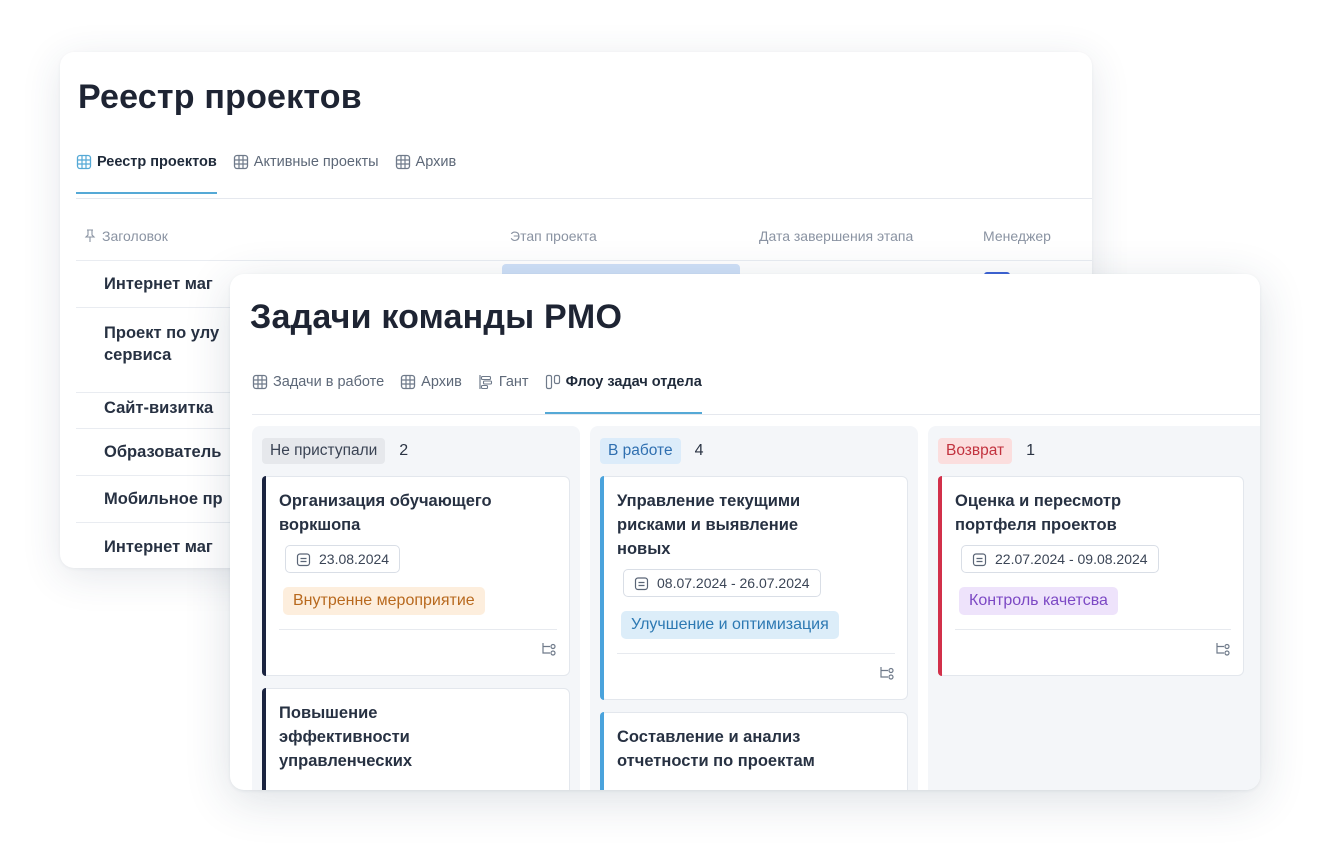 The image size is (1320, 858). Describe the element at coordinates (553, 236) in the screenshot. I see `column-header-stage: Этап проекта` at that location.